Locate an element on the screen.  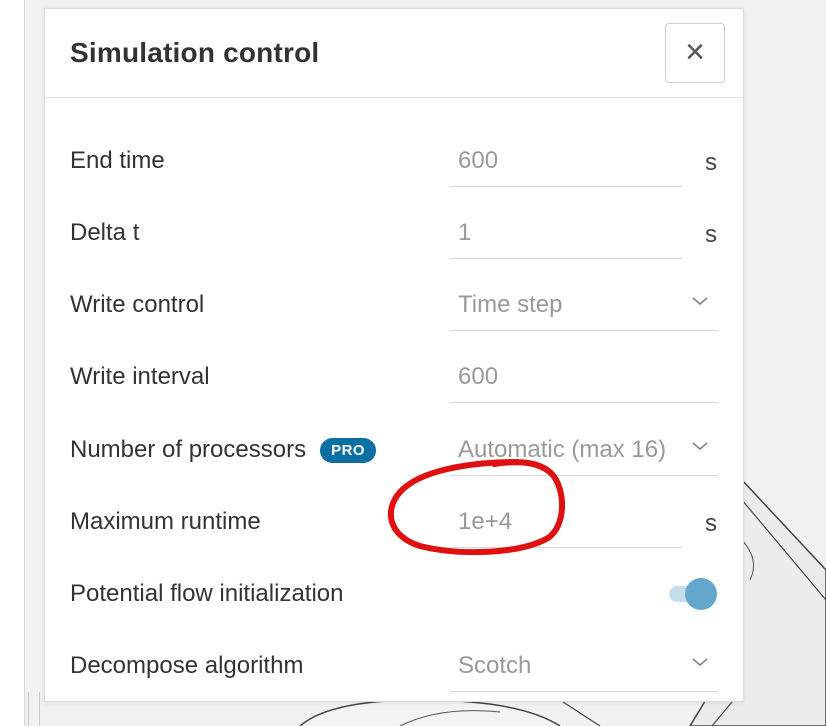
end-time-unit: s is located at coordinates (711, 162).